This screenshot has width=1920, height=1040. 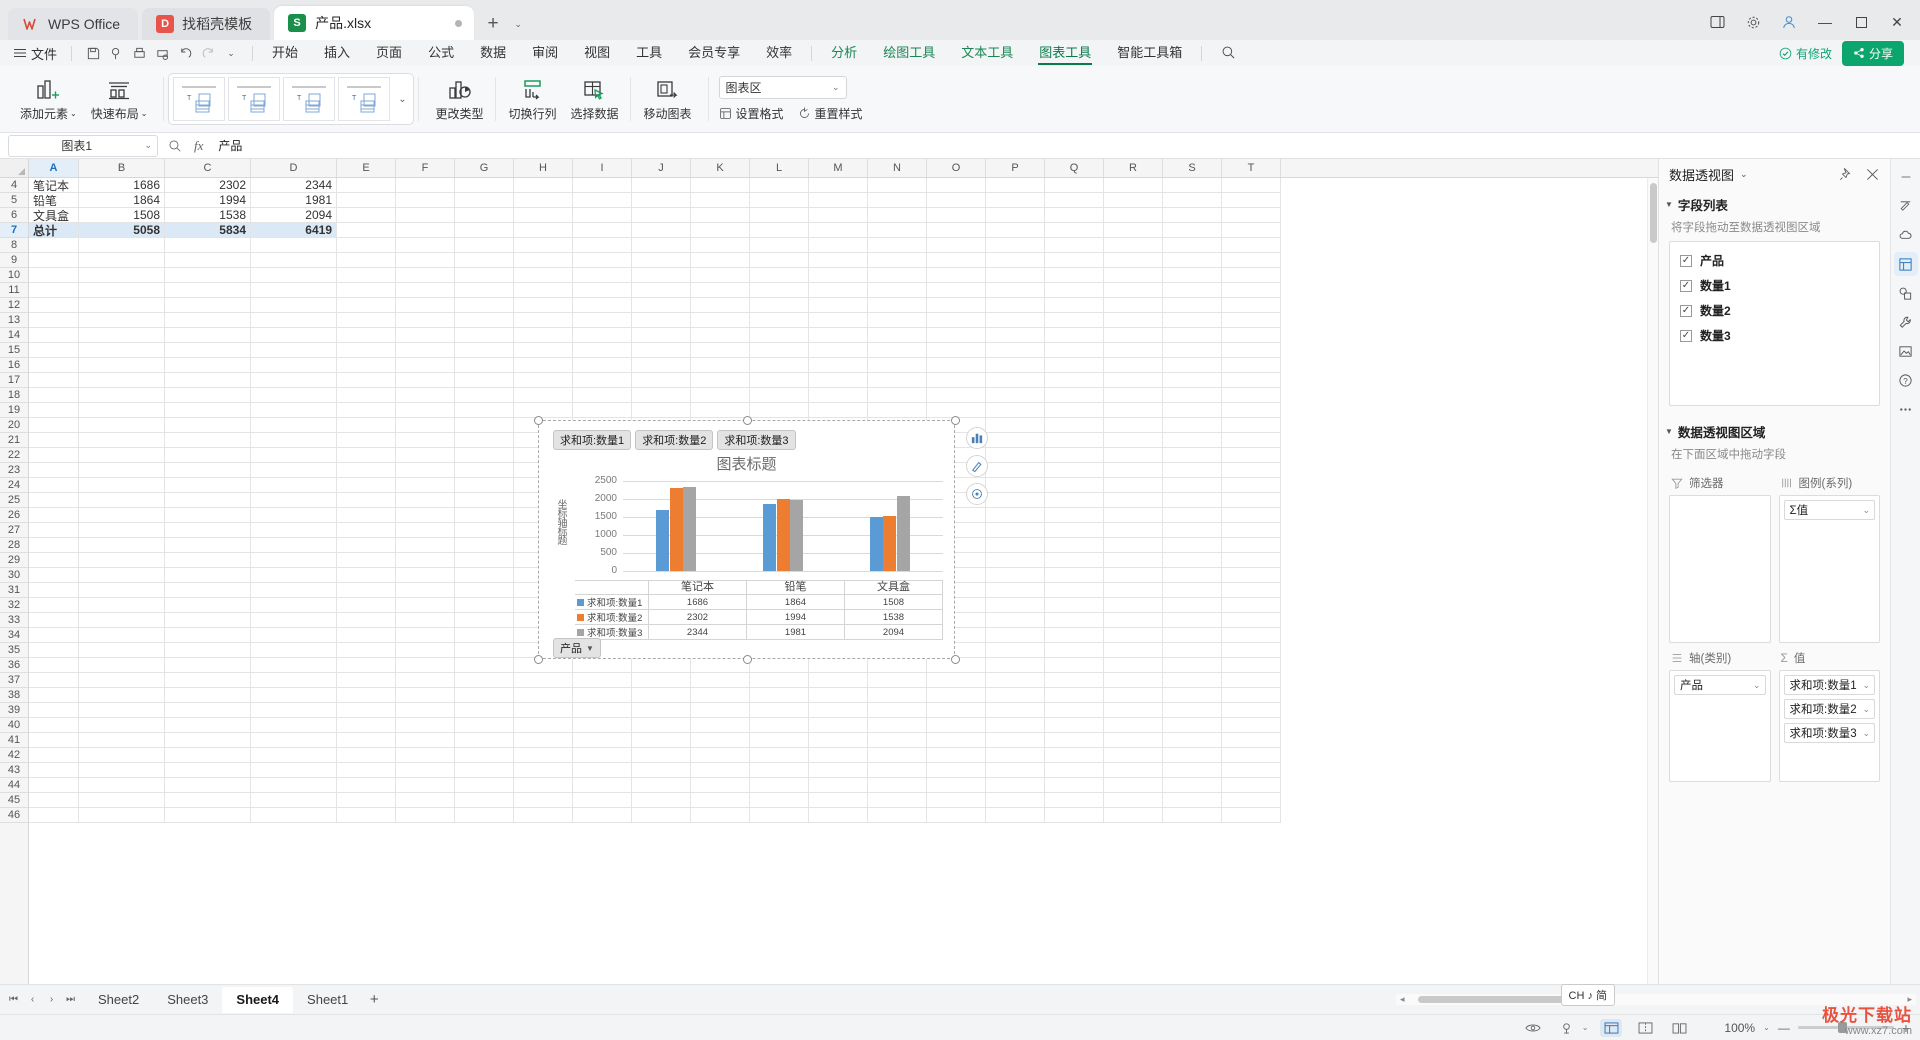 I want to click on grid-cell-F46, so click(x=425, y=815).